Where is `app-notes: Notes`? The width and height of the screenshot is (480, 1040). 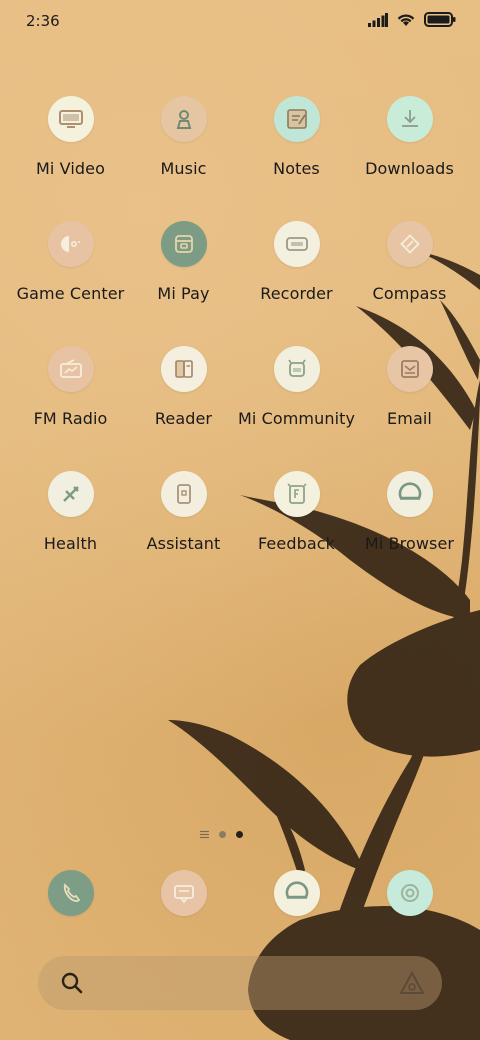 app-notes: Notes is located at coordinates (296, 158).